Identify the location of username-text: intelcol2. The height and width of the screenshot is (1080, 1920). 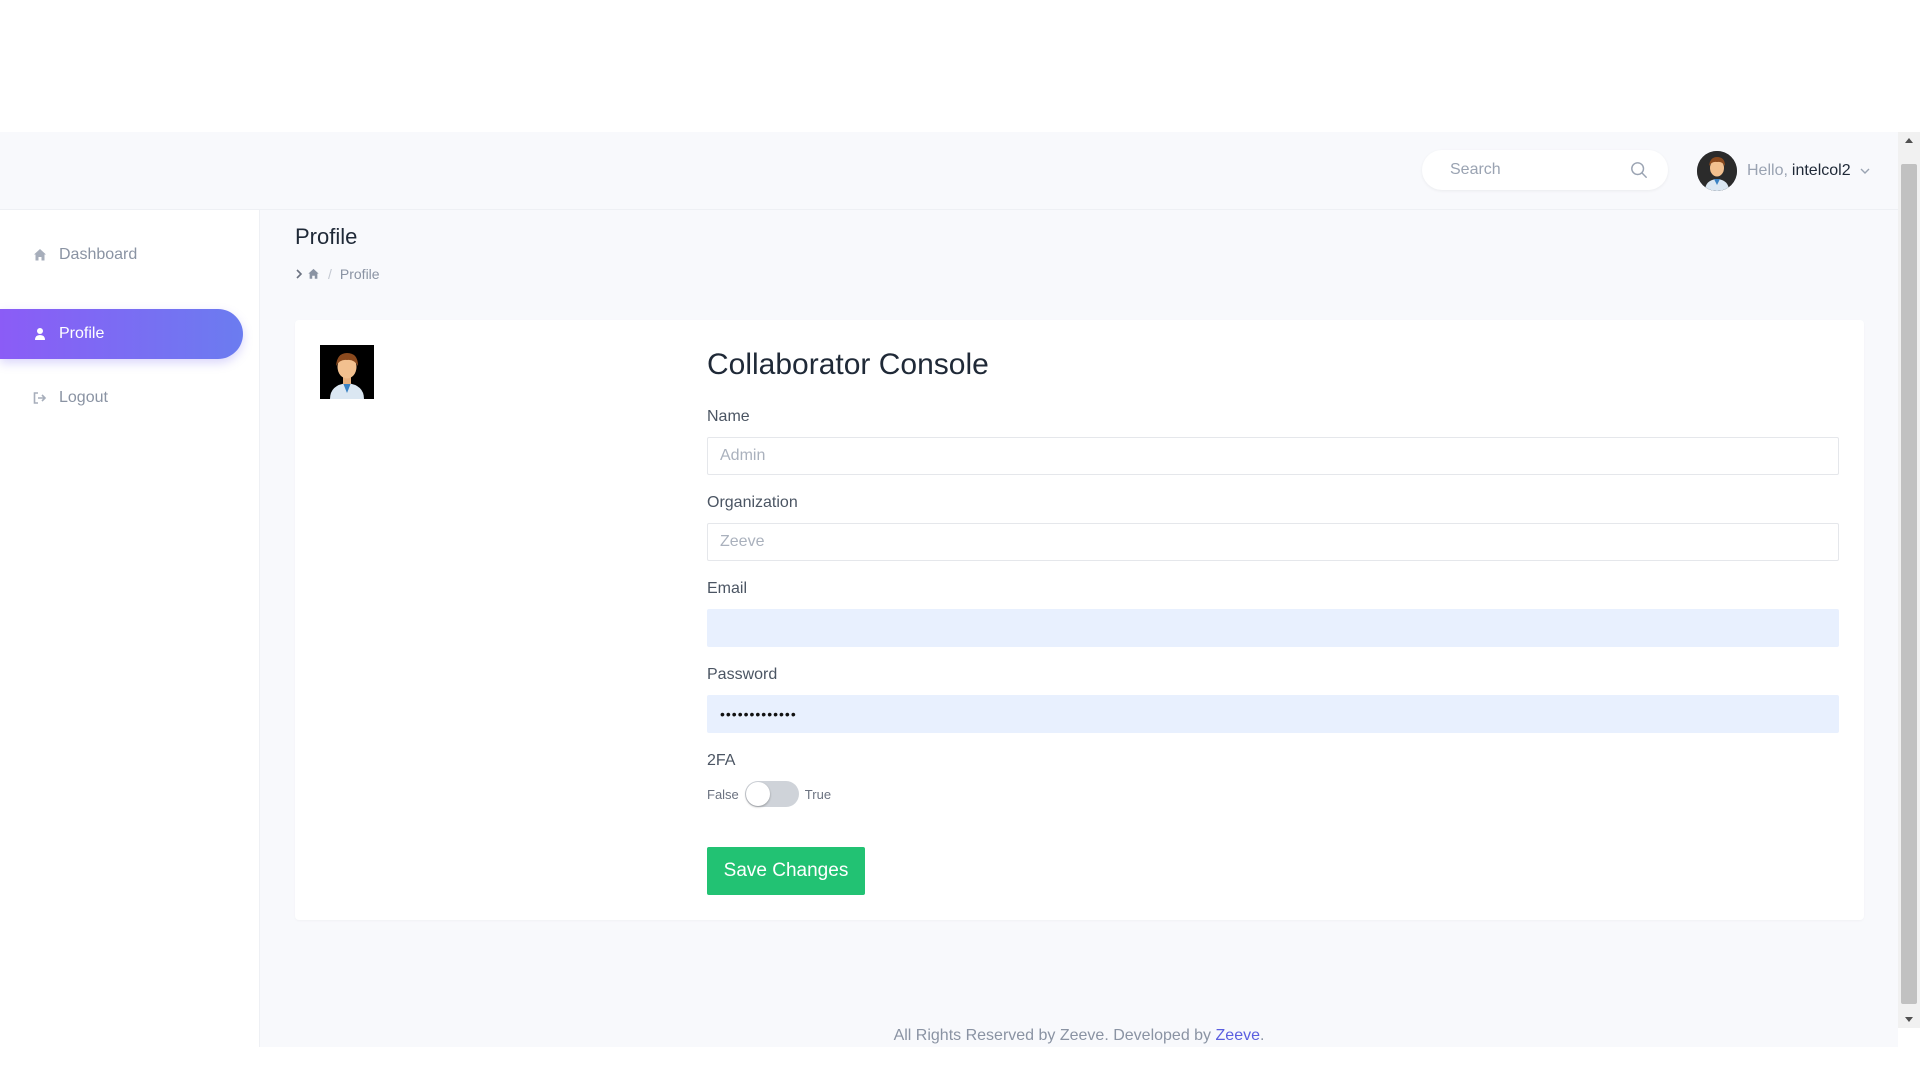
(1821, 170).